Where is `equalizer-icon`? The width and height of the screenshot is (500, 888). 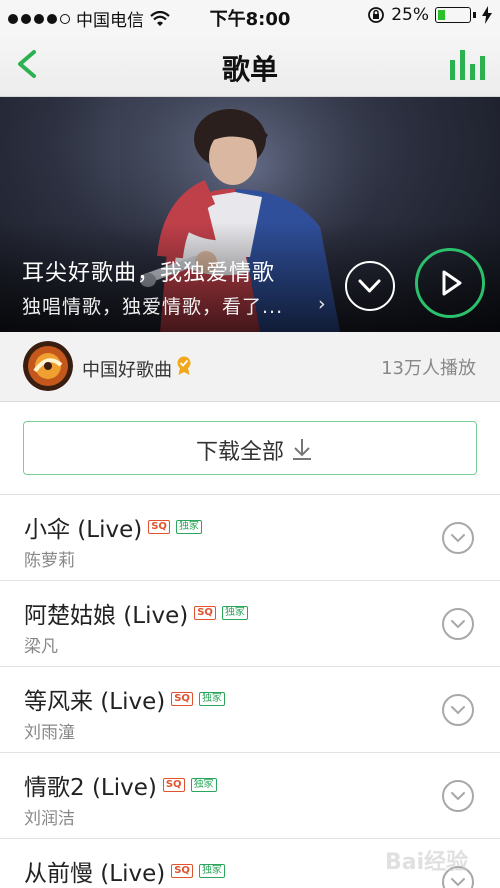 equalizer-icon is located at coordinates (468, 64).